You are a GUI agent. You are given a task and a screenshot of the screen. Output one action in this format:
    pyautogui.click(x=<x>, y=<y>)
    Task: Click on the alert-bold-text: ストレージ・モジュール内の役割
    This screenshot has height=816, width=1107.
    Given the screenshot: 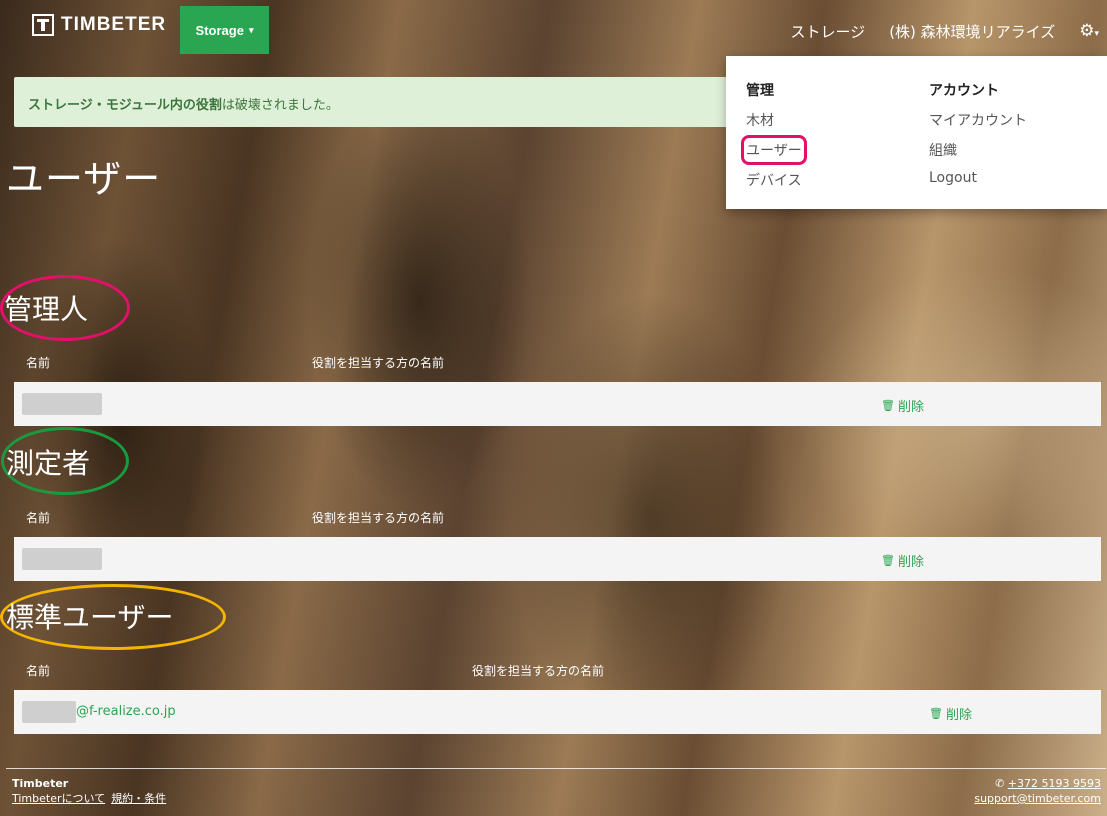 What is the action you would take?
    pyautogui.click(x=125, y=105)
    